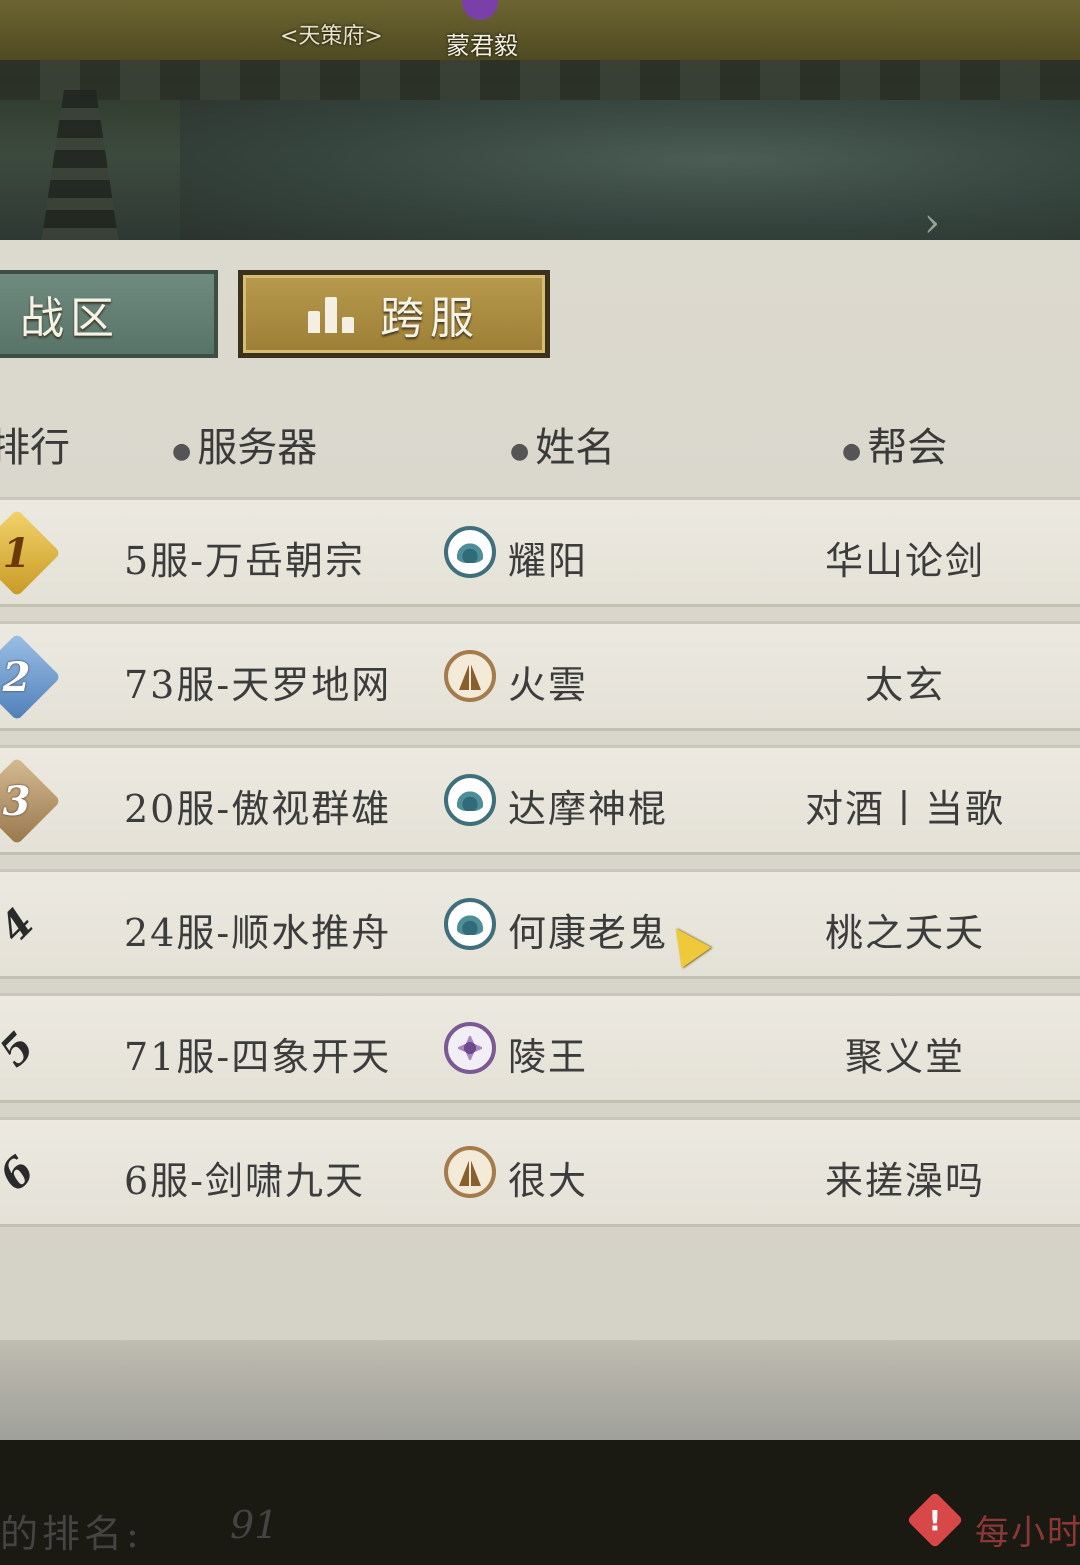  What do you see at coordinates (540, 1390) in the screenshot?
I see `panel-bottom-edge` at bounding box center [540, 1390].